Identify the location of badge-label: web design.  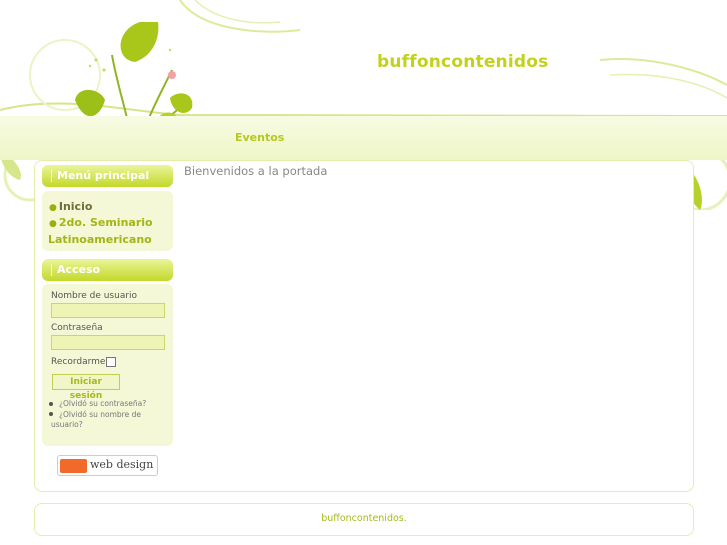
(122, 464).